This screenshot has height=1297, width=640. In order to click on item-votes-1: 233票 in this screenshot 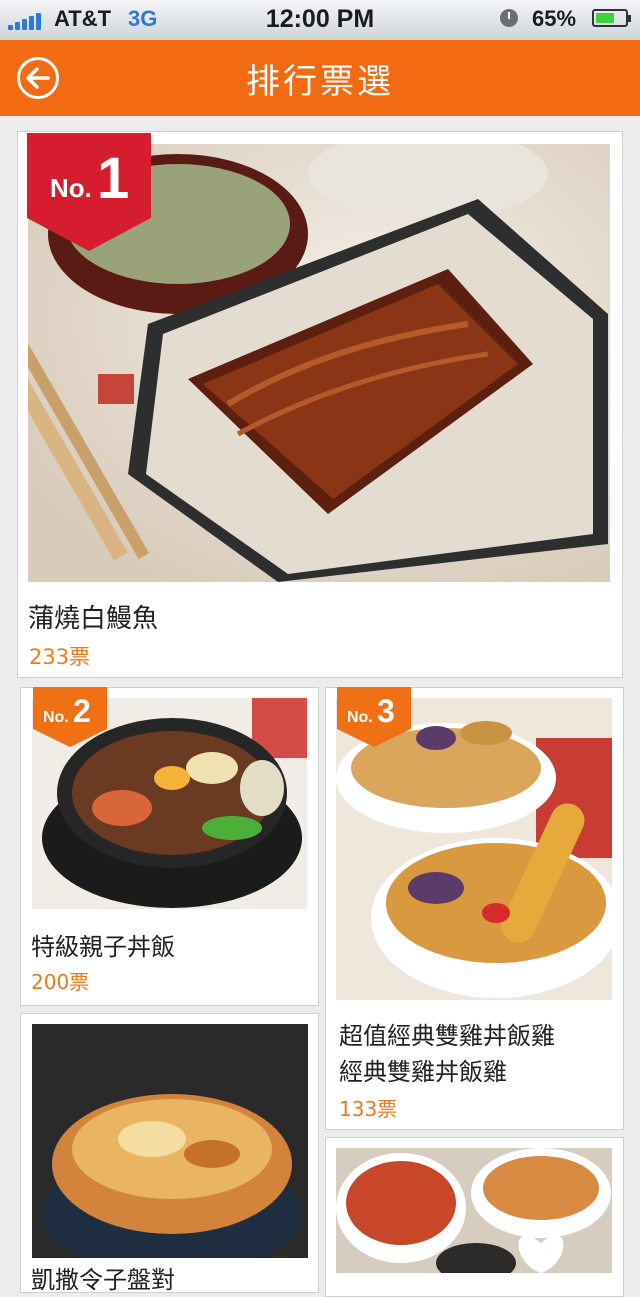, I will do `click(60, 657)`.